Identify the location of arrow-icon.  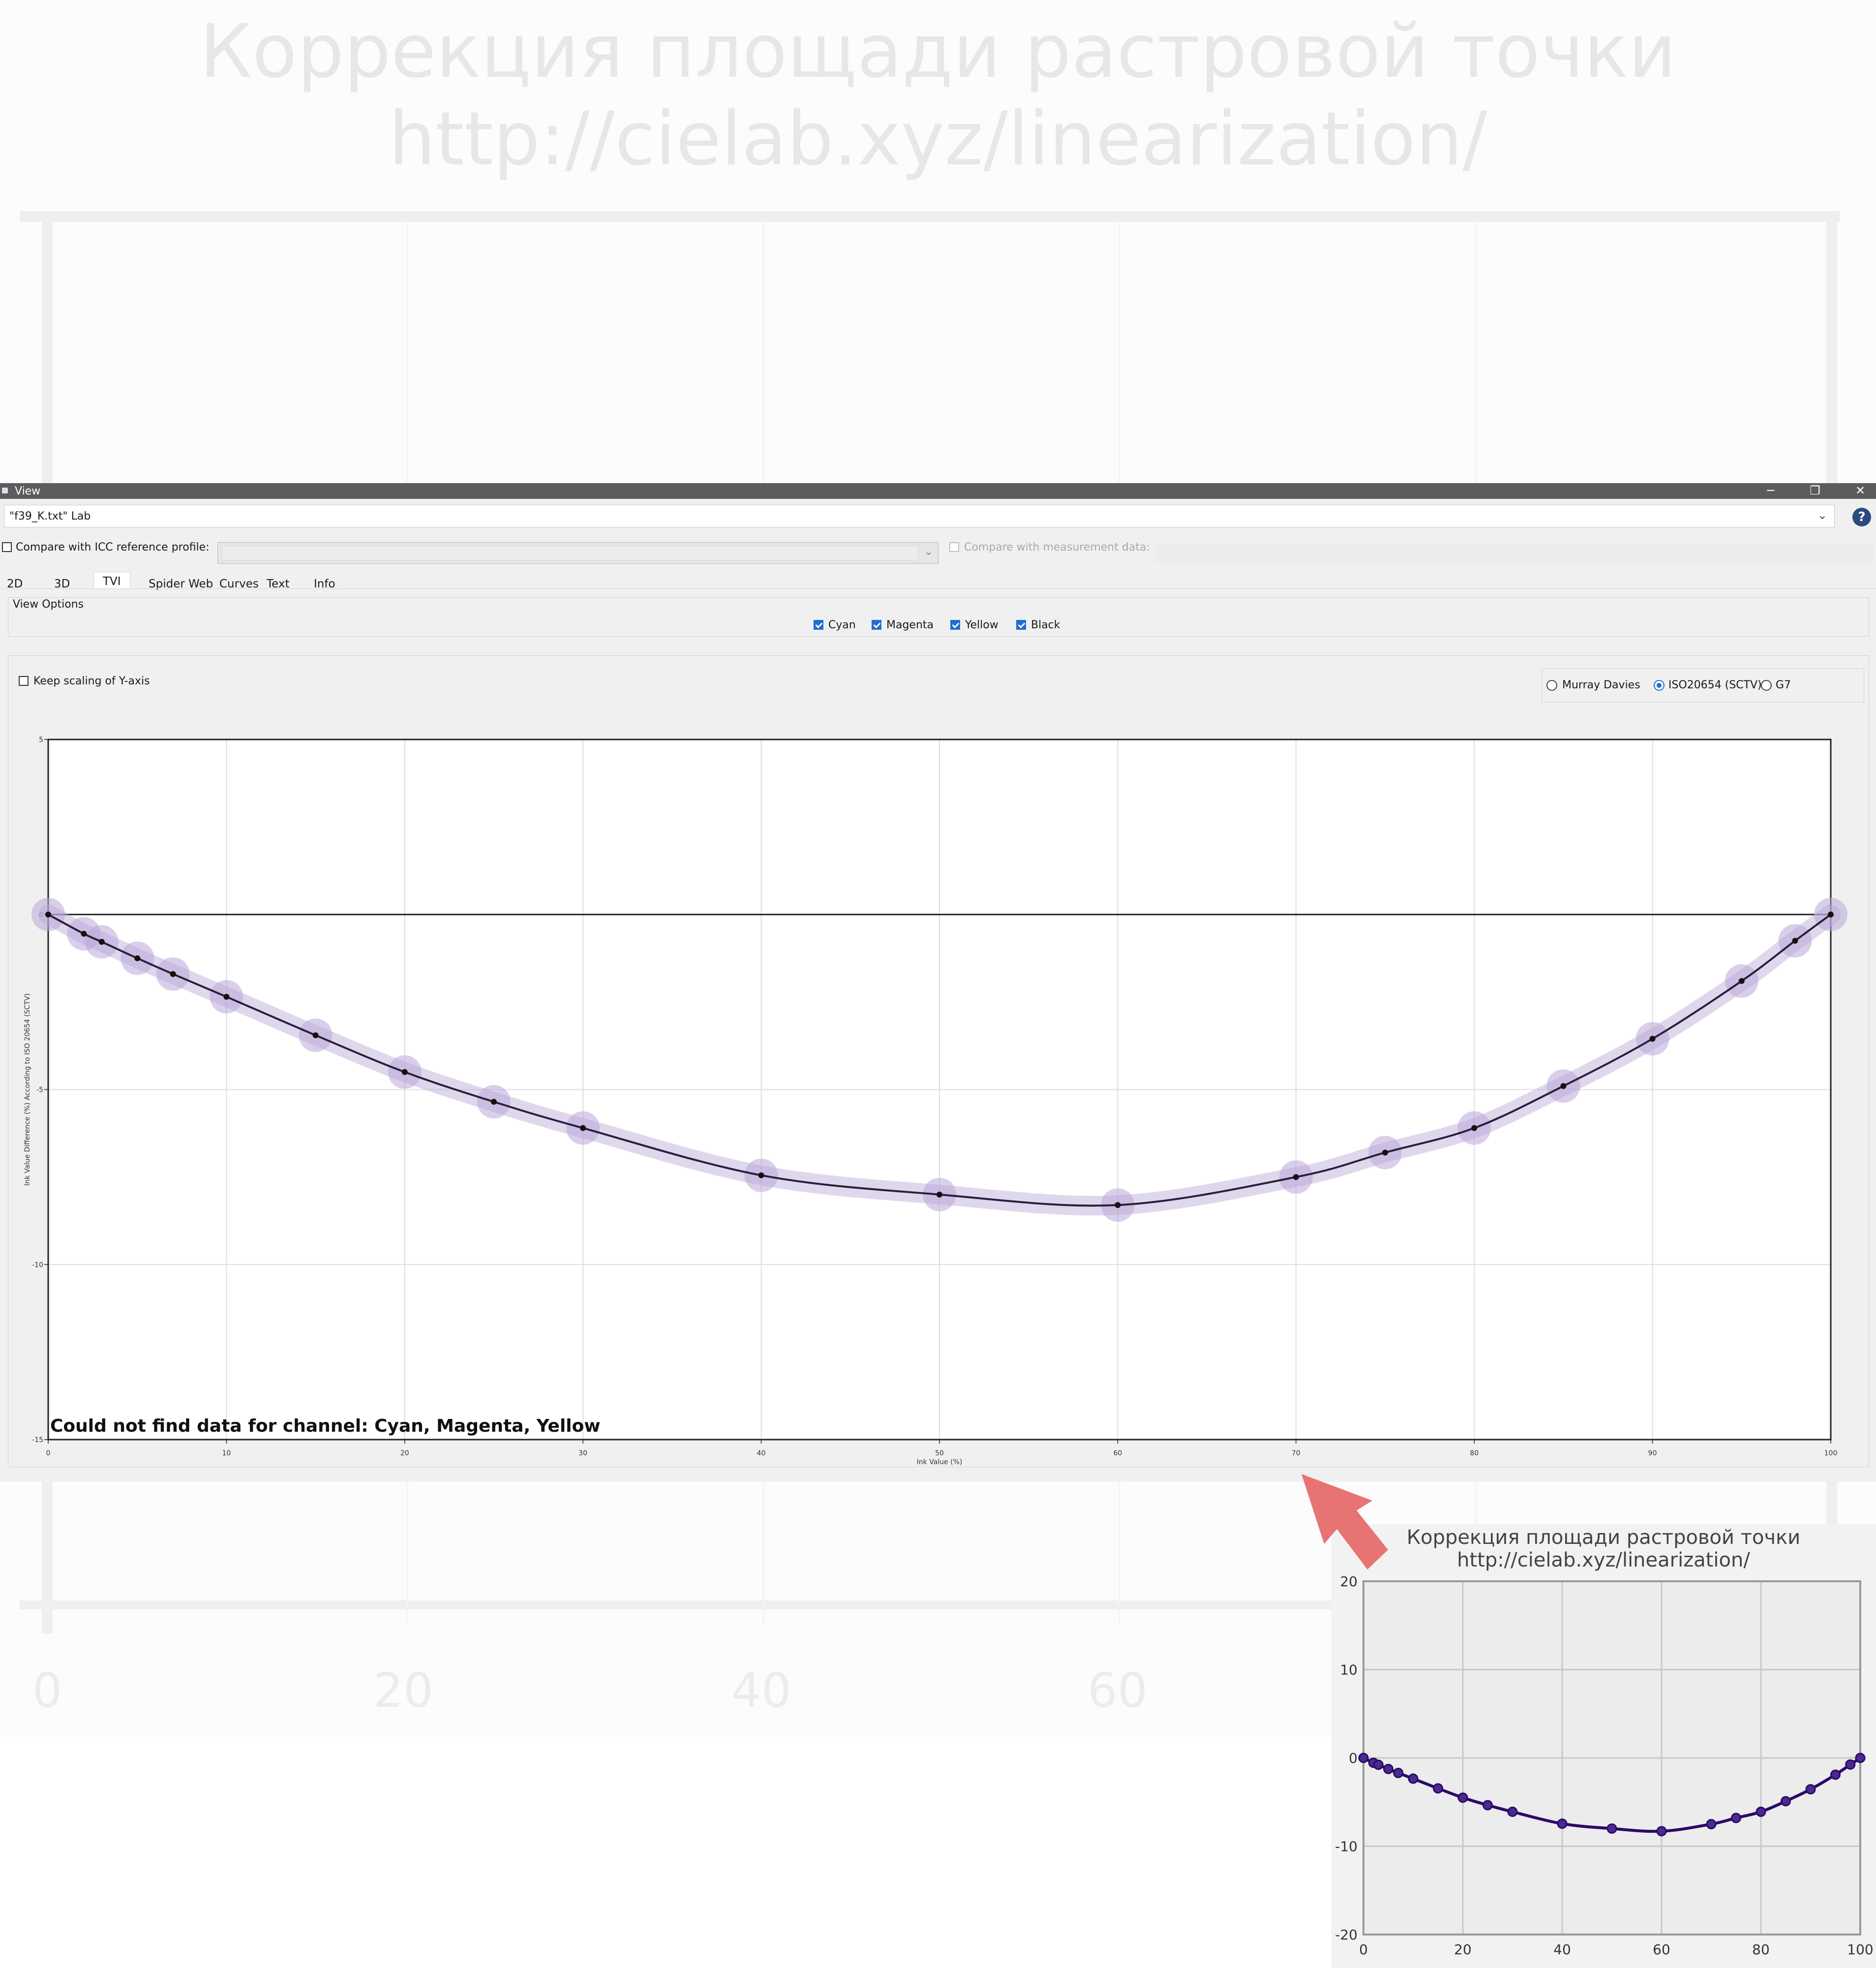
(1344, 1522).